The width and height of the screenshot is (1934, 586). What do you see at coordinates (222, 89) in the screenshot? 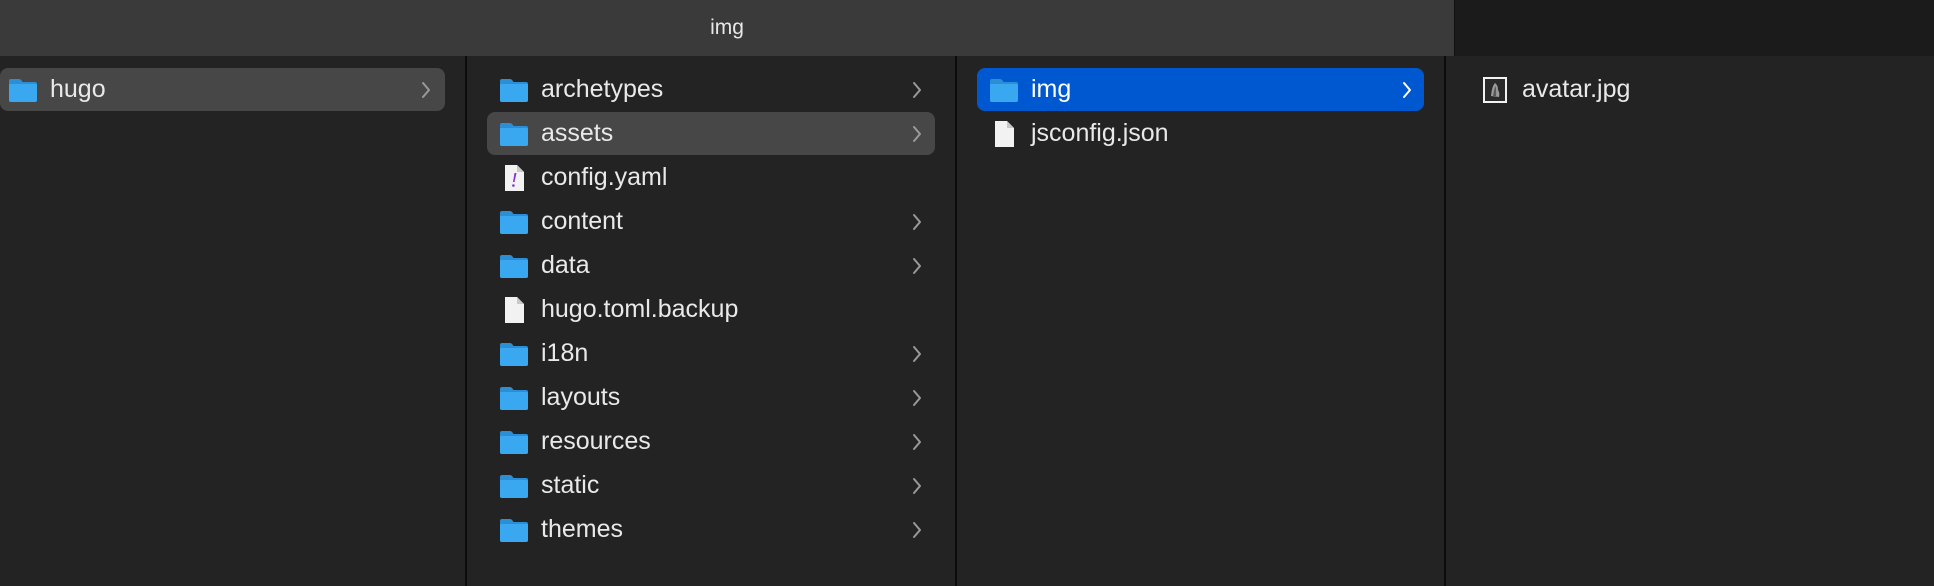
I see `folder-row-hugo: hugo` at bounding box center [222, 89].